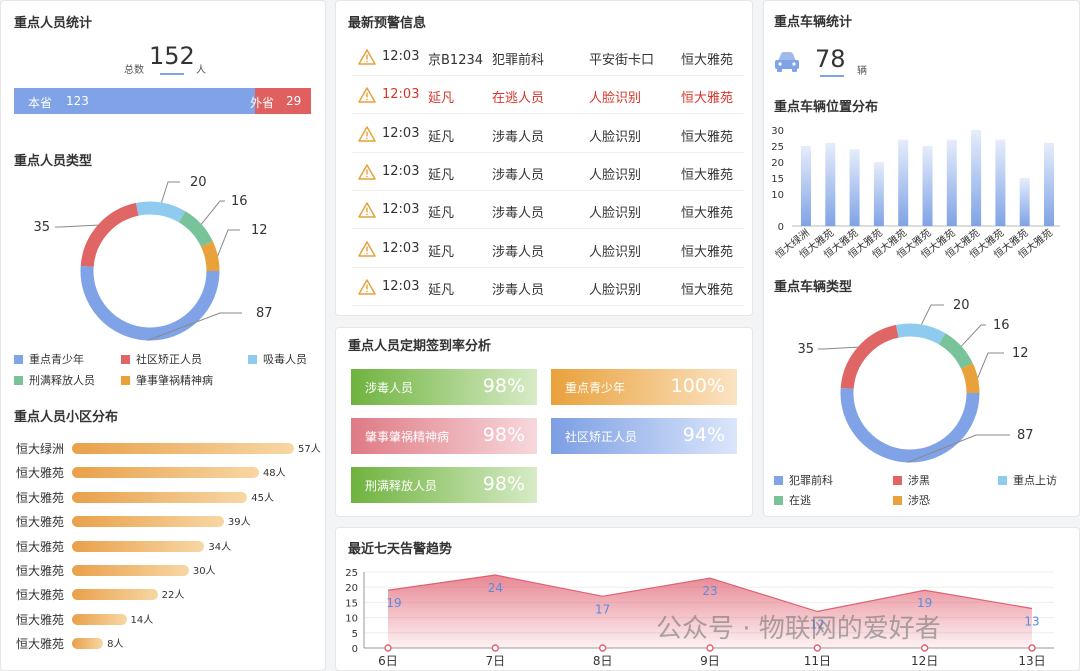  I want to click on car-icon, so click(787, 62).